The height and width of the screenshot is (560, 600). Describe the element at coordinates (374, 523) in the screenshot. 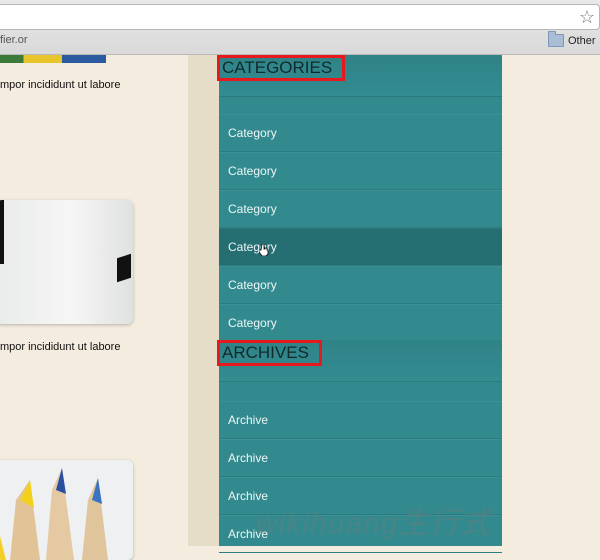

I see `video-watermark: wikihuang生行式` at that location.